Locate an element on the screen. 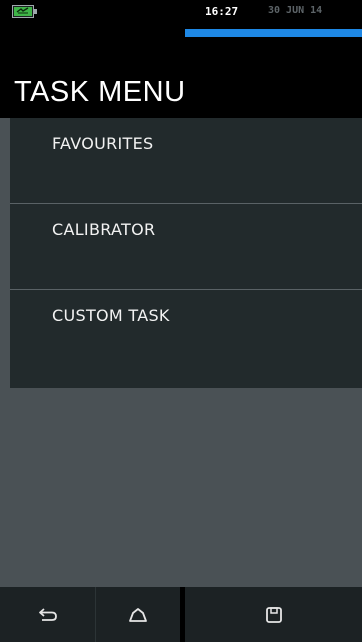 Image resolution: width=362 pixels, height=642 pixels. save-icon is located at coordinates (273, 614).